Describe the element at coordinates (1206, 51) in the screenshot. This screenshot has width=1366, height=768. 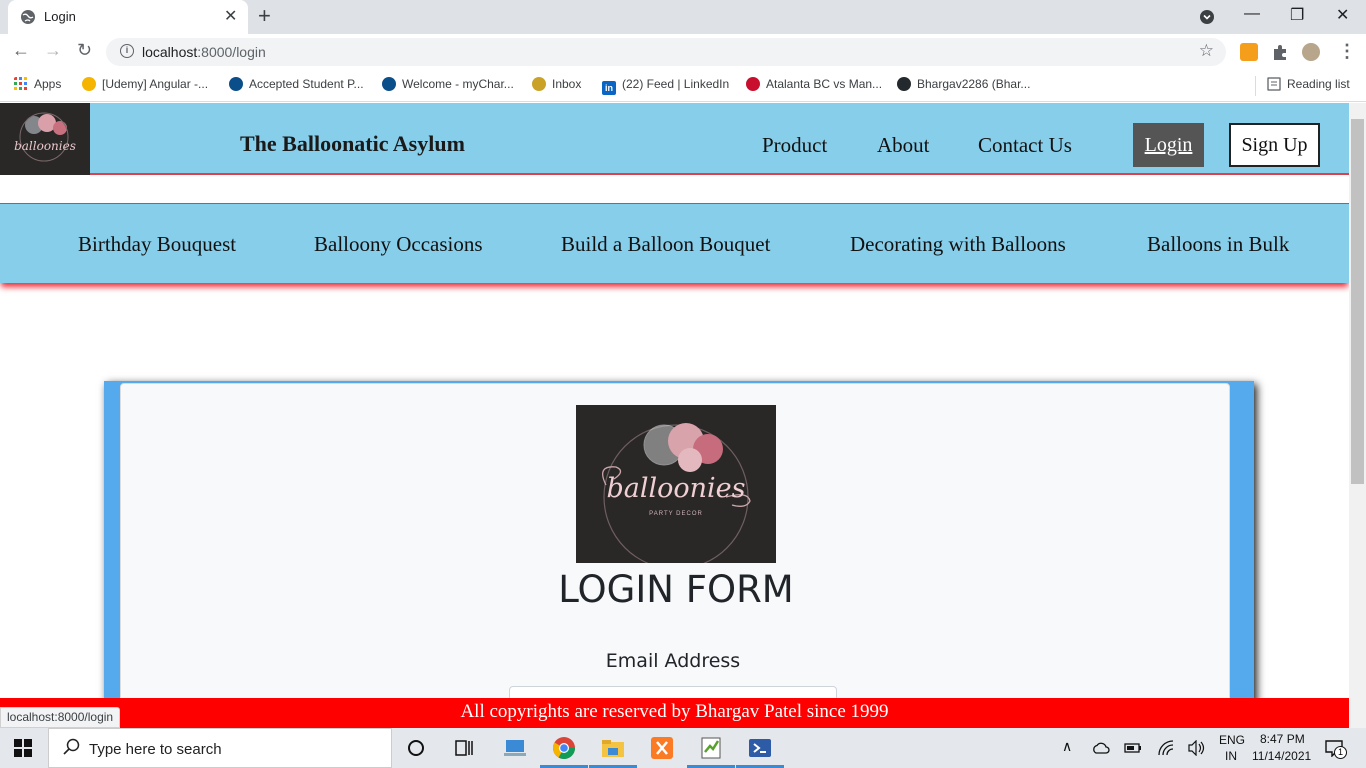
I see `bookmark-star-icon: ☆` at that location.